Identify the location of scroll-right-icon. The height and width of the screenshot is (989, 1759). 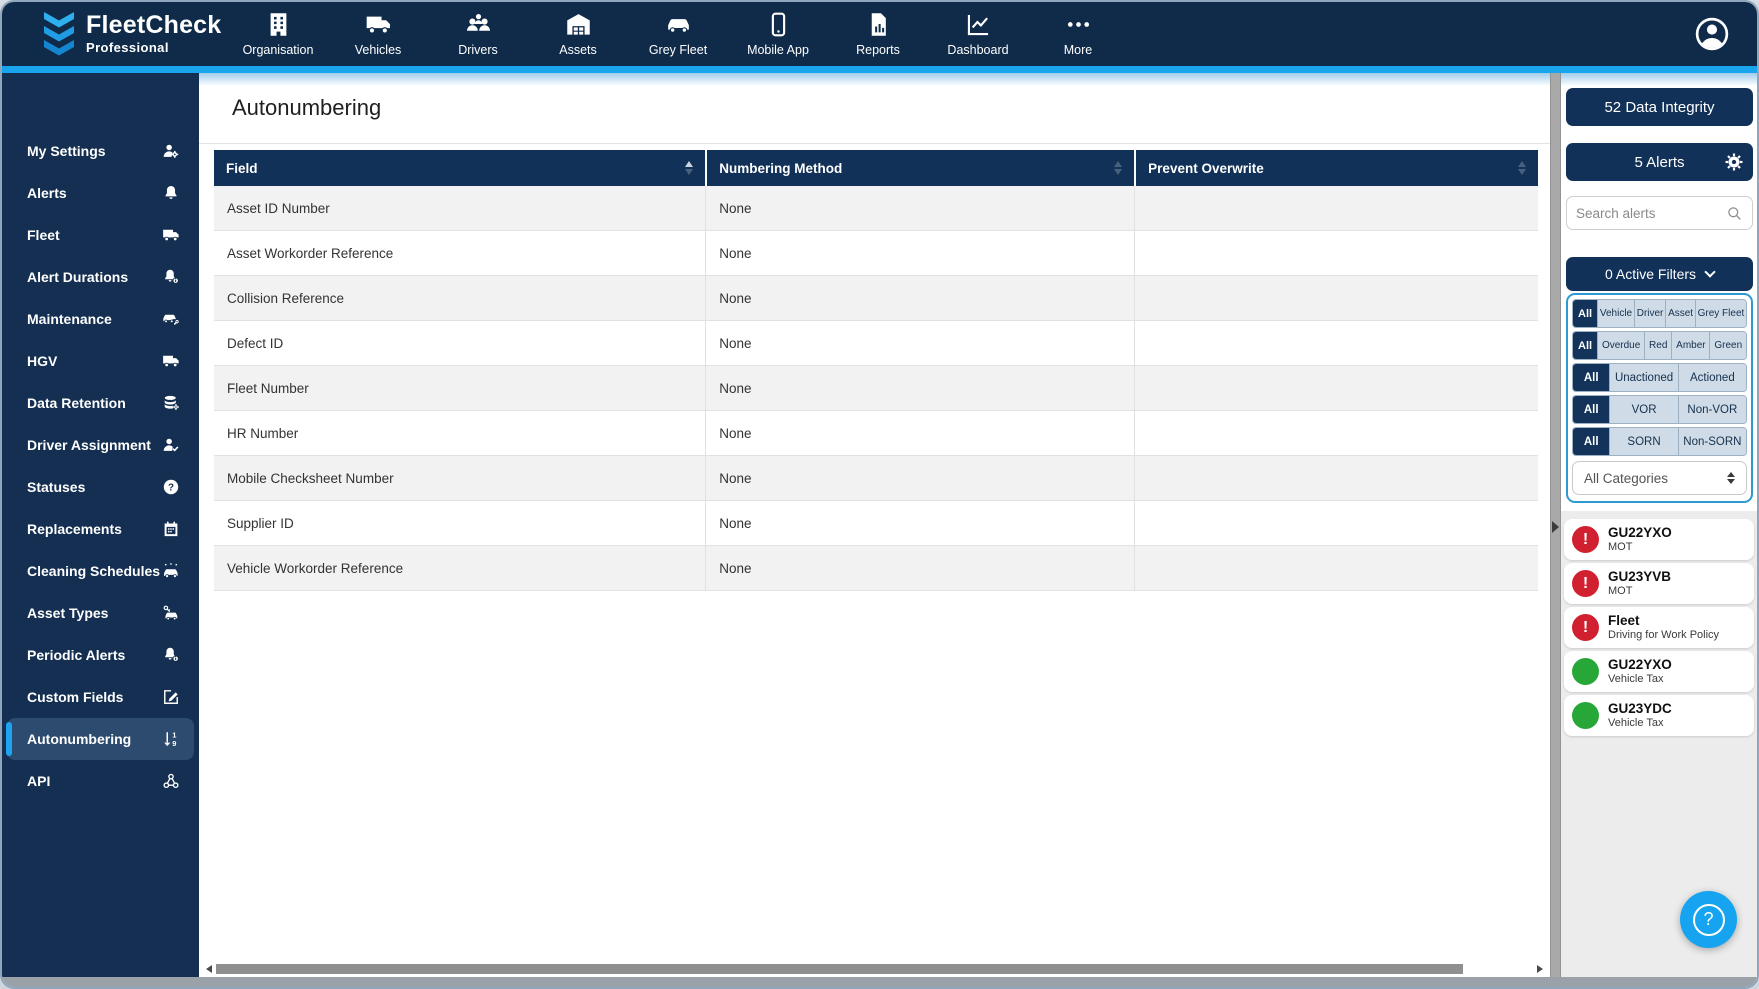
(1540, 968).